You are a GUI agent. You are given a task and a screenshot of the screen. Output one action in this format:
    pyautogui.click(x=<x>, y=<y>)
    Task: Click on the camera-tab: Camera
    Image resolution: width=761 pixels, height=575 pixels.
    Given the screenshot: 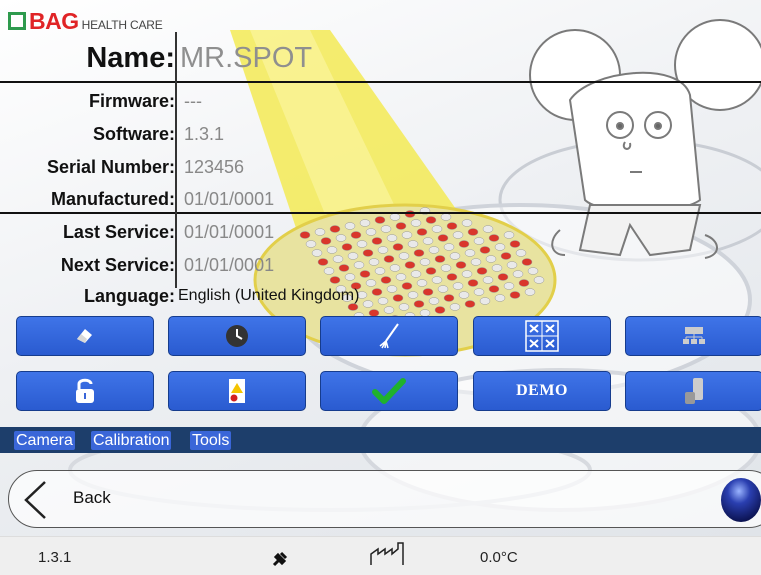 What is the action you would take?
    pyautogui.click(x=44, y=440)
    